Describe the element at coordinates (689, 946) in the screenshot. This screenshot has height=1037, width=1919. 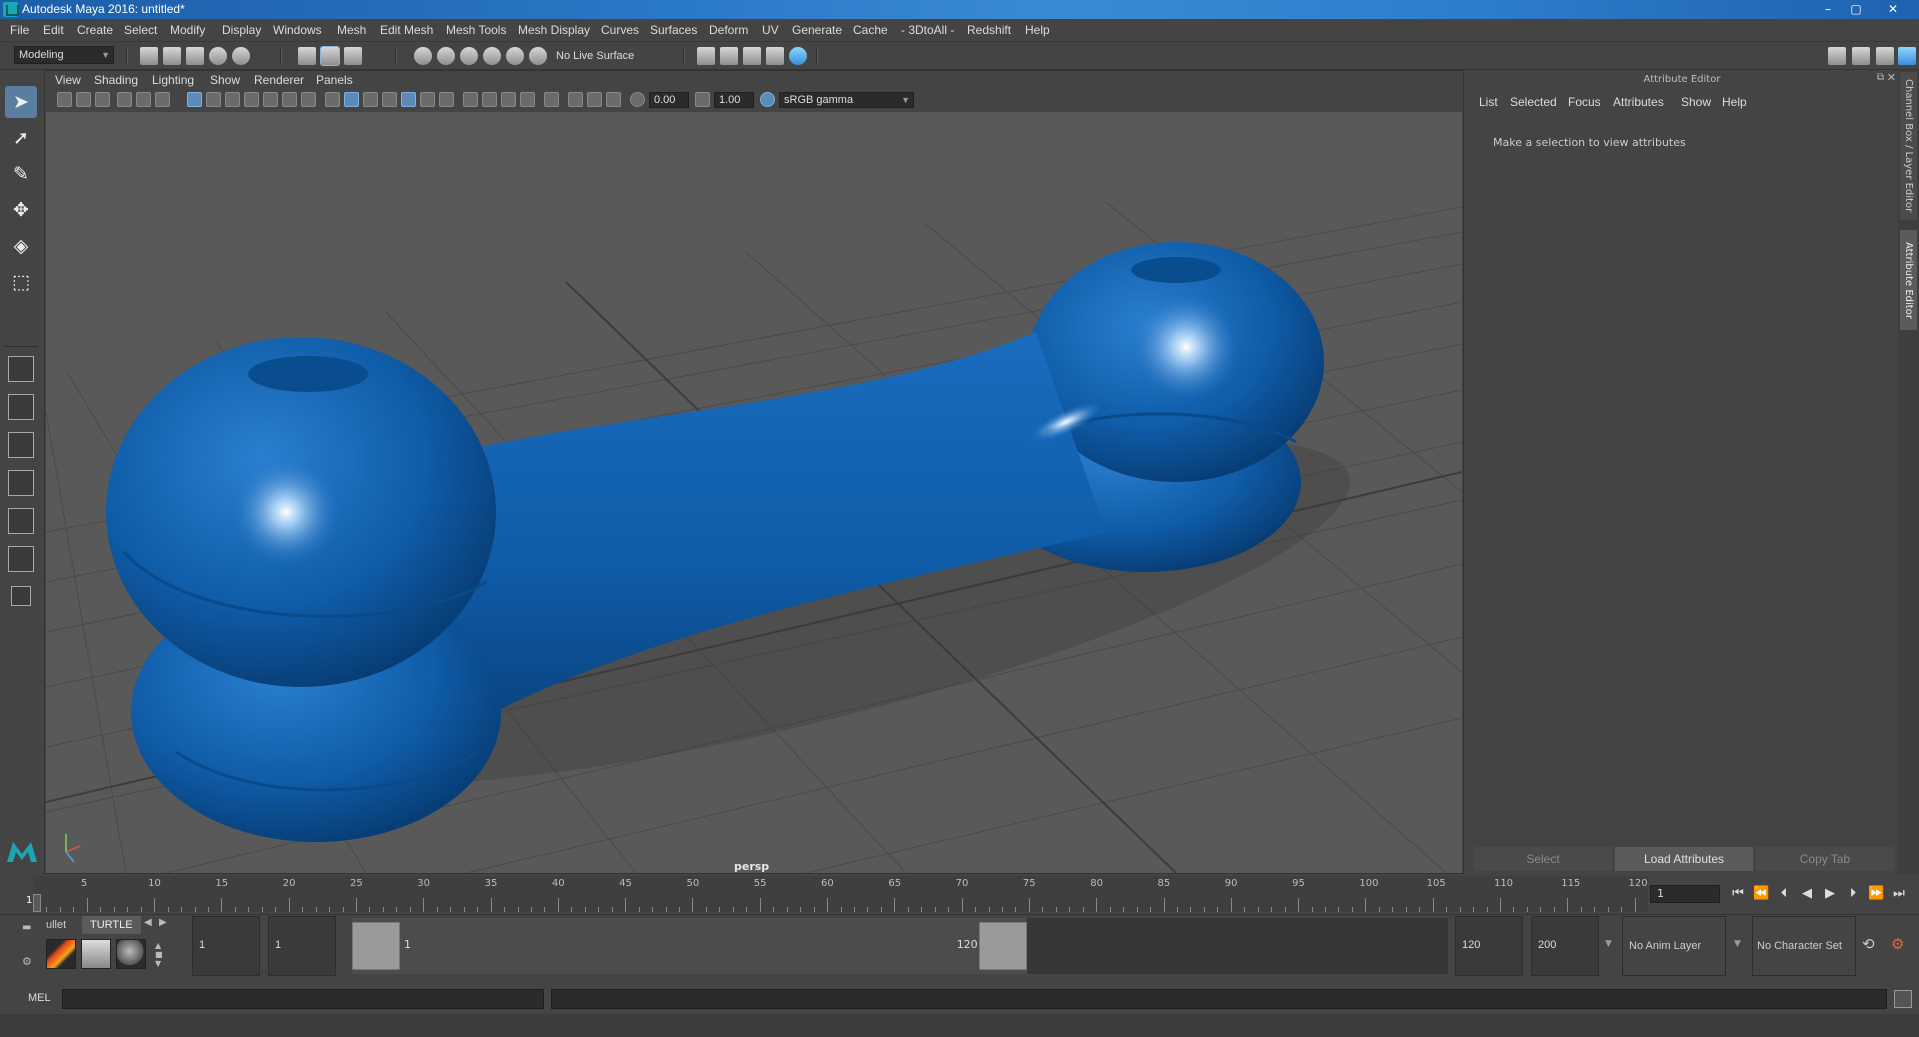
I see `range-bar` at that location.